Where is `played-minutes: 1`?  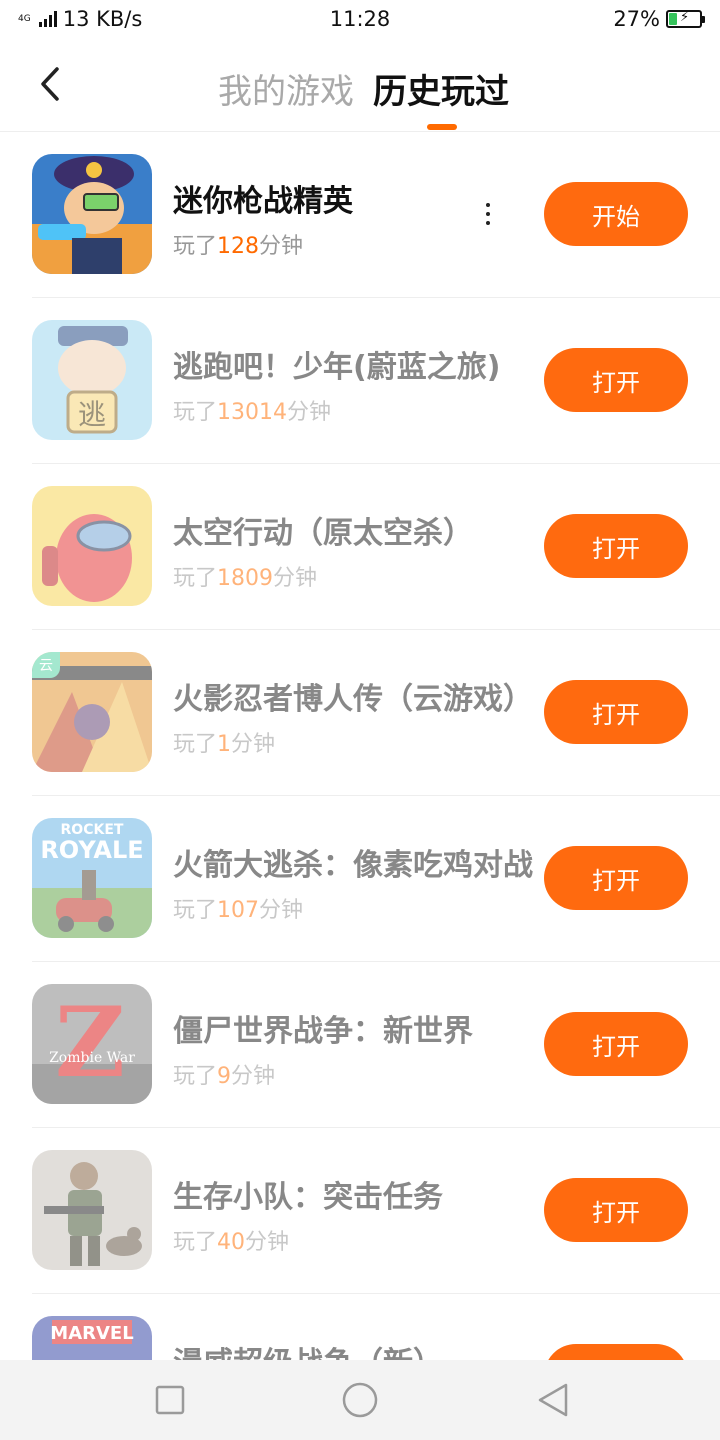 played-minutes: 1 is located at coordinates (224, 744).